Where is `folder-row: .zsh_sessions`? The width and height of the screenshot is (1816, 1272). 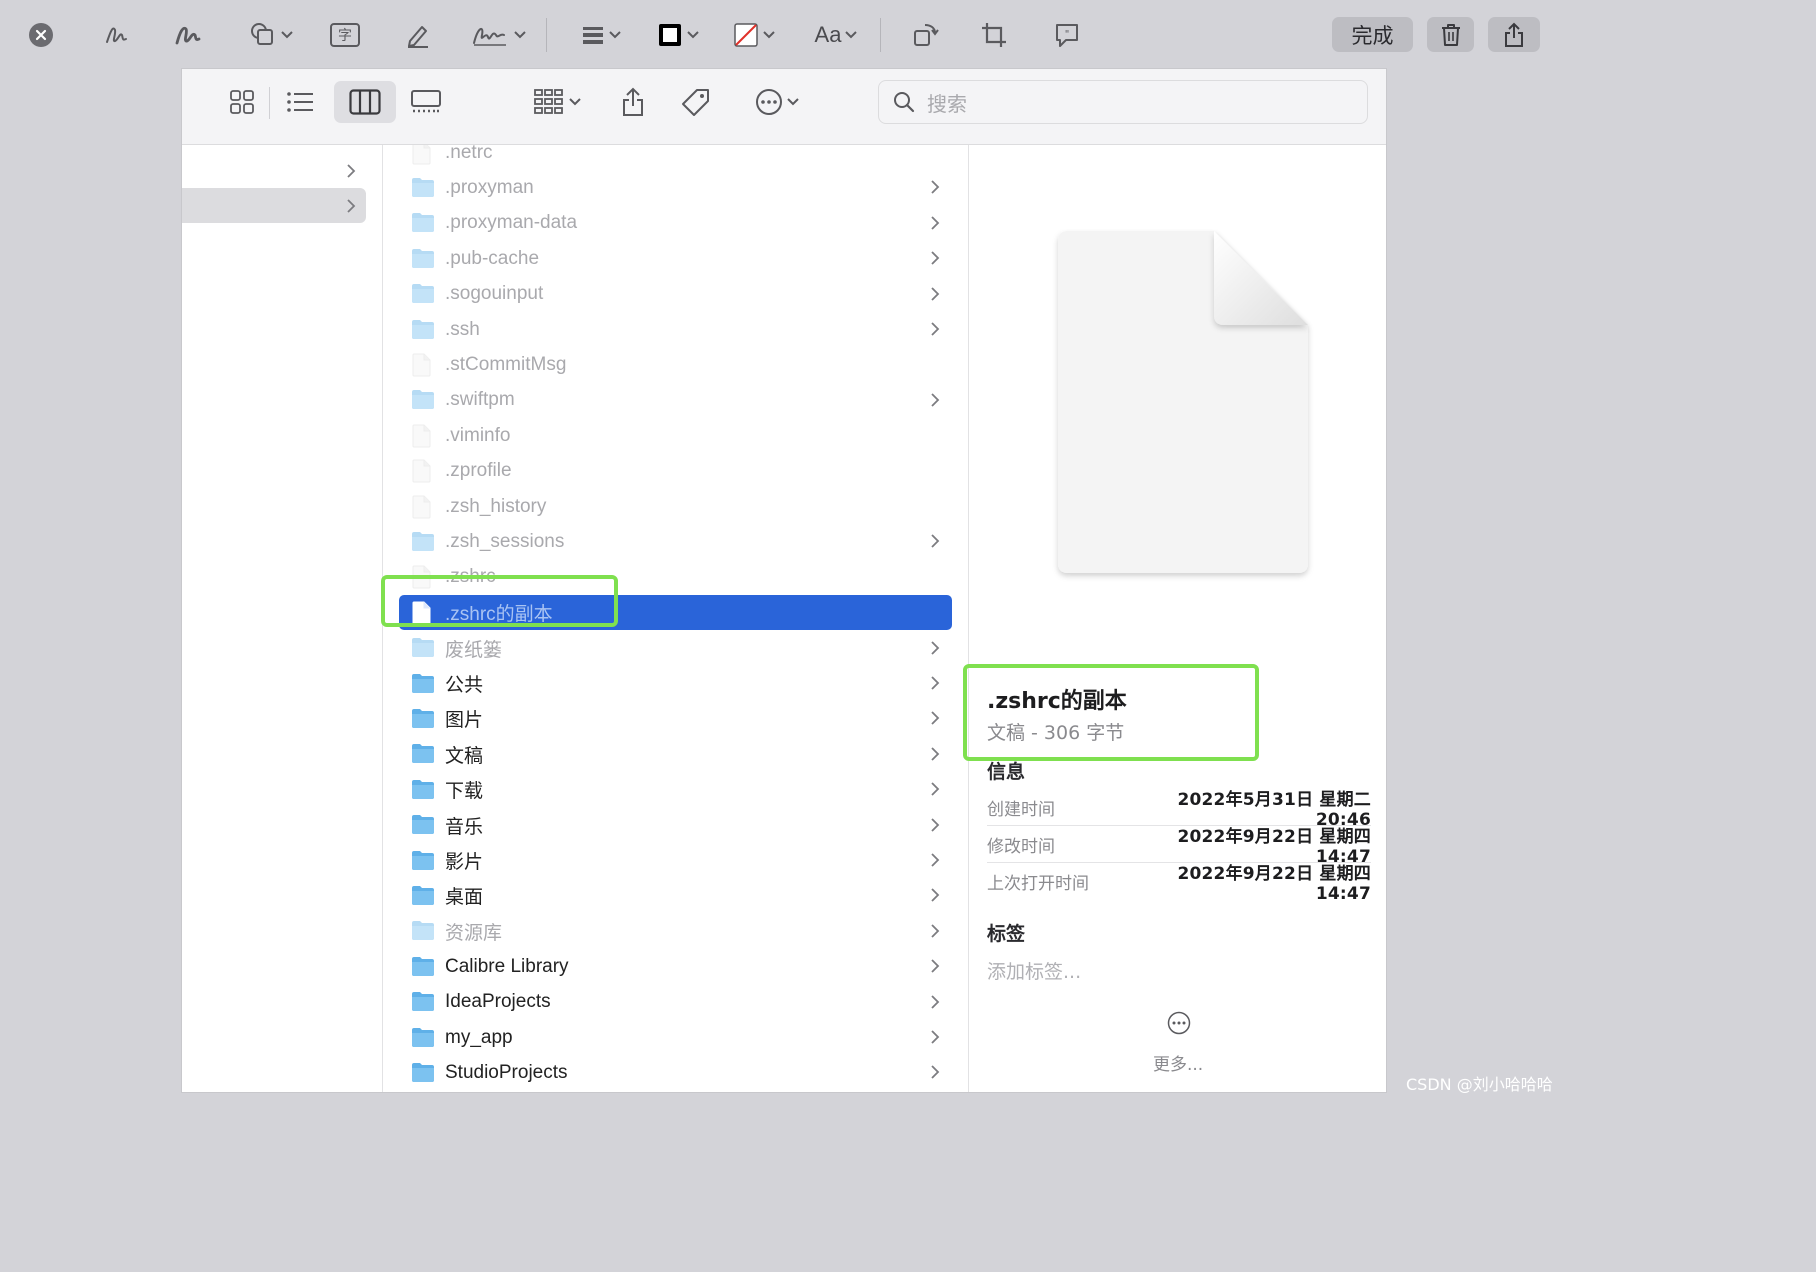 folder-row: .zsh_sessions is located at coordinates (675, 541).